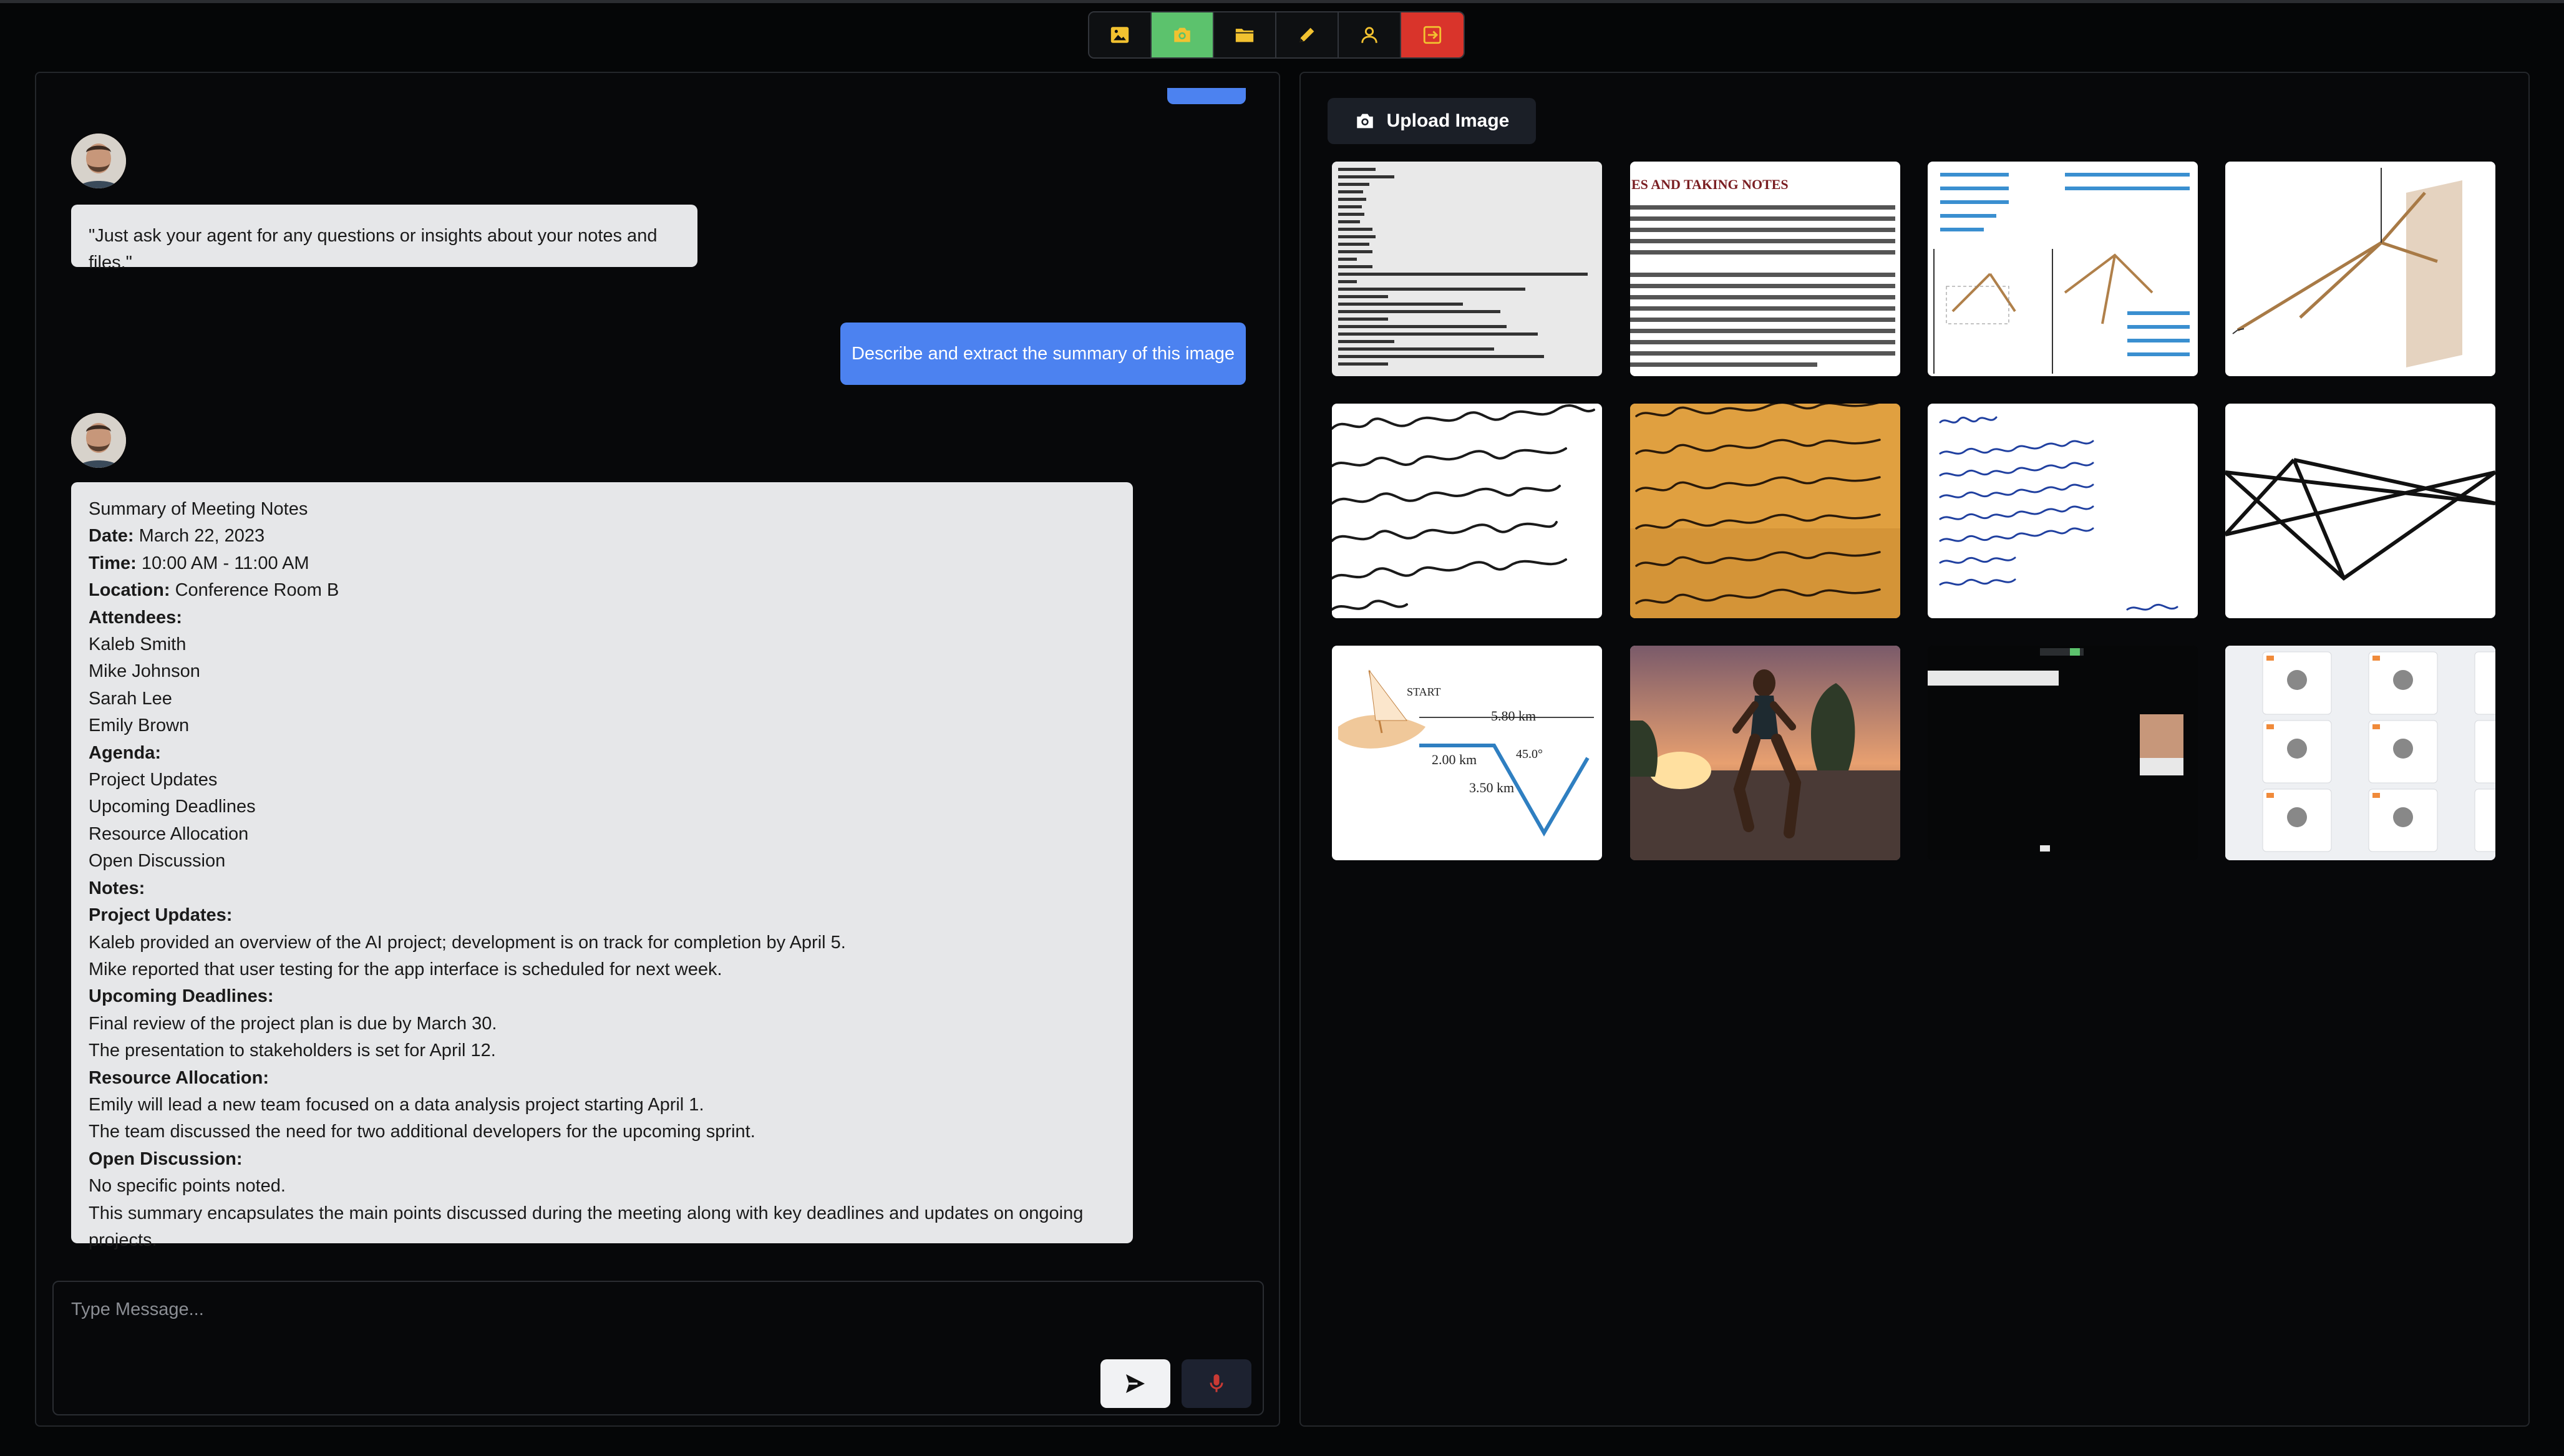 The height and width of the screenshot is (1456, 2564). I want to click on pencil-button, so click(1307, 35).